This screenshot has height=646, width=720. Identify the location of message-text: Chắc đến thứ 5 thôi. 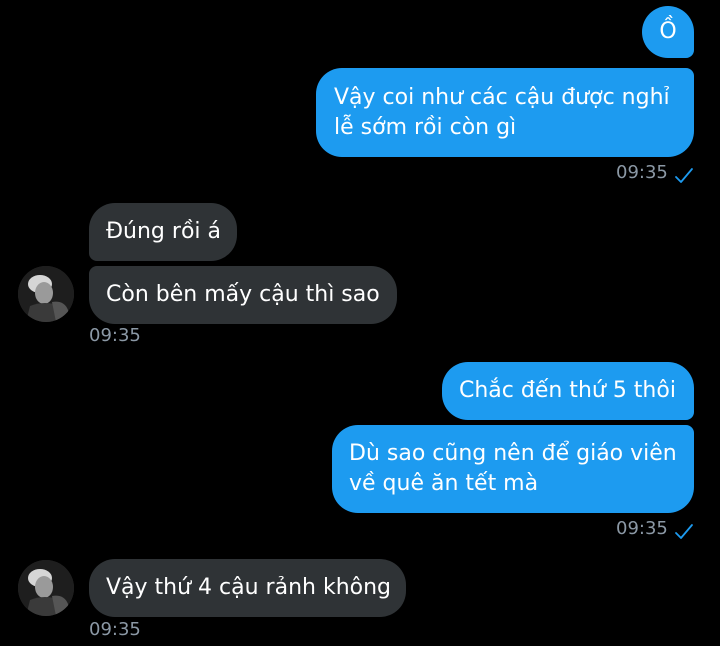
(567, 390).